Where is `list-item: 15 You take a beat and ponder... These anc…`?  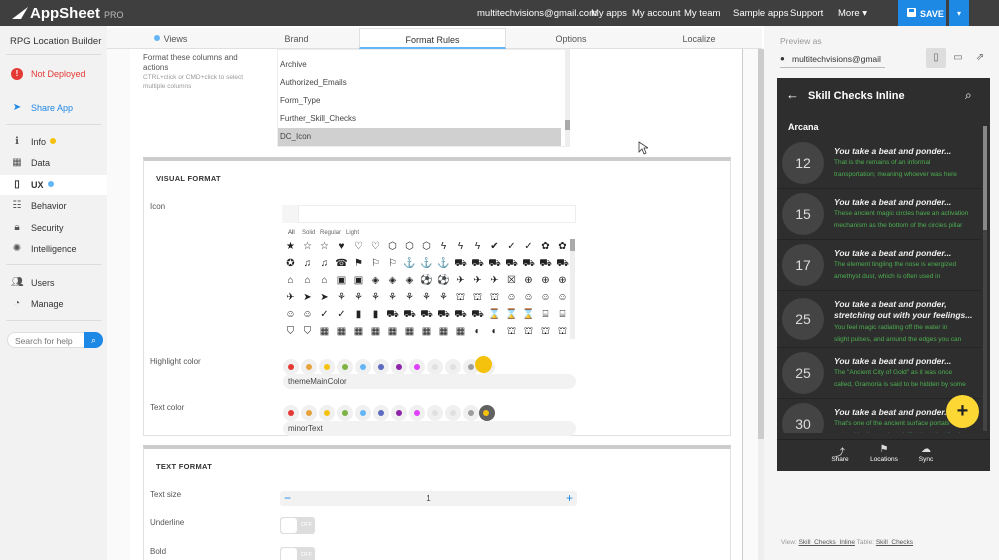
list-item: 15 You take a beat and ponder... These anc… is located at coordinates (879, 214).